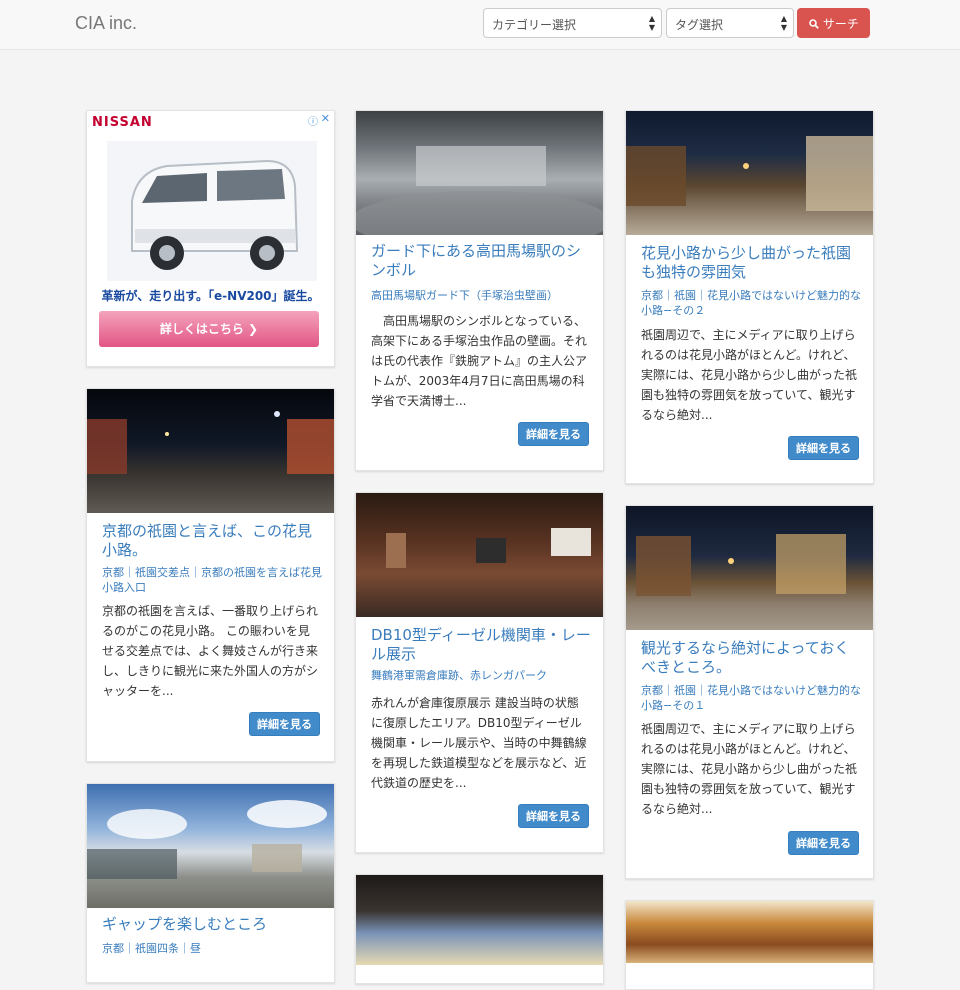 Image resolution: width=960 pixels, height=990 pixels. Describe the element at coordinates (313, 120) in the screenshot. I see `ad-info-icon: ⓘ` at that location.